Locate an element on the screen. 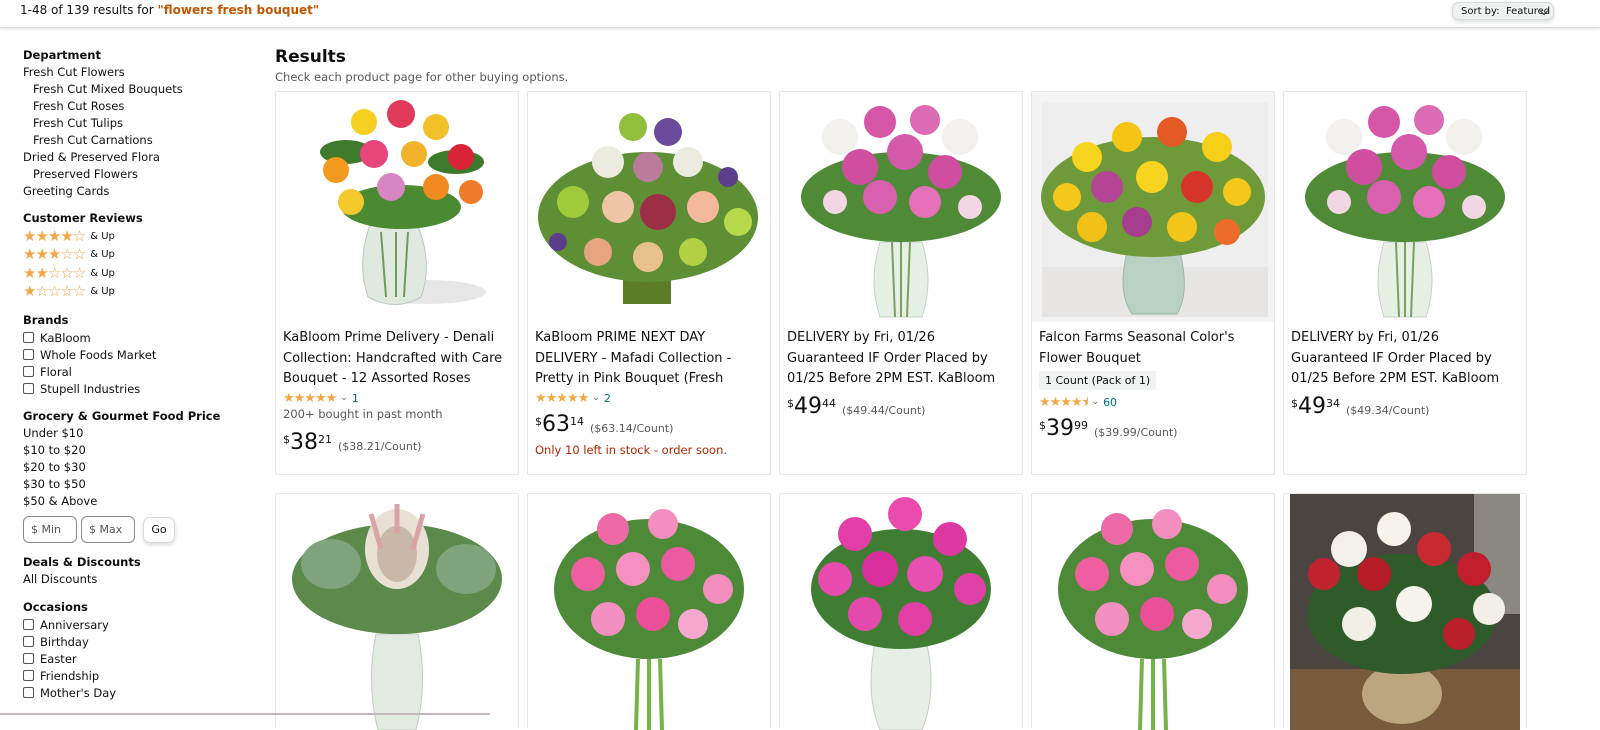 This screenshot has height=730, width=1600. price-range-link: $10 to $20 is located at coordinates (133, 450).